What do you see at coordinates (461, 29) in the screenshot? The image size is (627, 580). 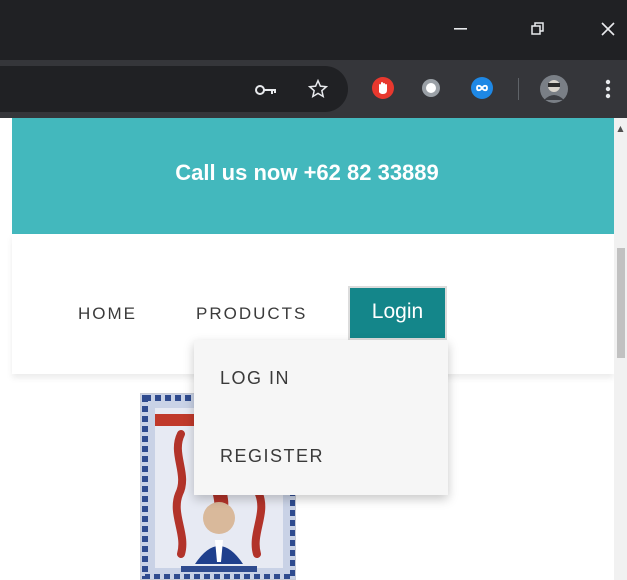 I see `minimize-icon` at bounding box center [461, 29].